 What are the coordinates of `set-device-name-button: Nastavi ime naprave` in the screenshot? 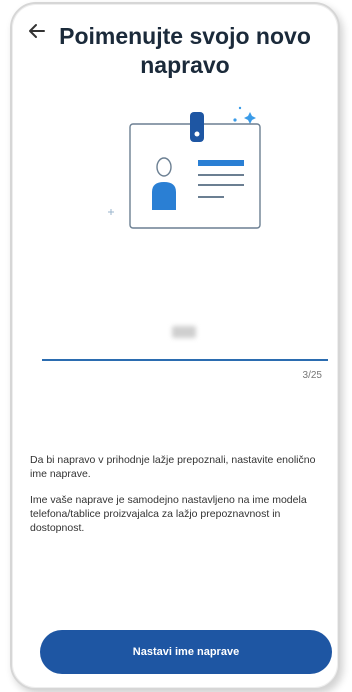 It's located at (186, 652).